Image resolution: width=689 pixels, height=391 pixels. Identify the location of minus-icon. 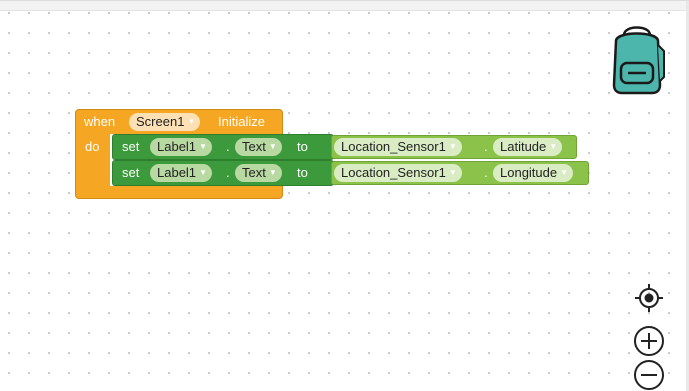
(649, 374).